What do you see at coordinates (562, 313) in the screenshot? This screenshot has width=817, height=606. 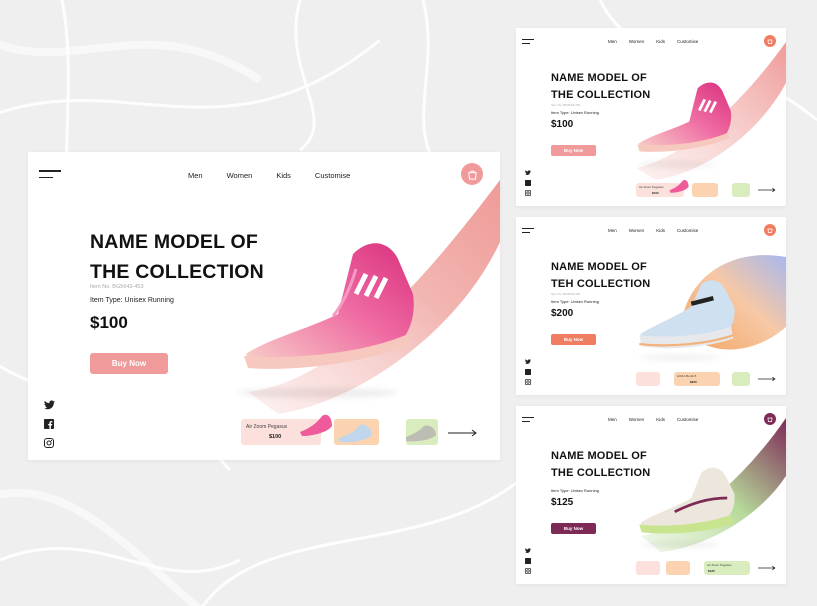 I see `product-price: $200` at bounding box center [562, 313].